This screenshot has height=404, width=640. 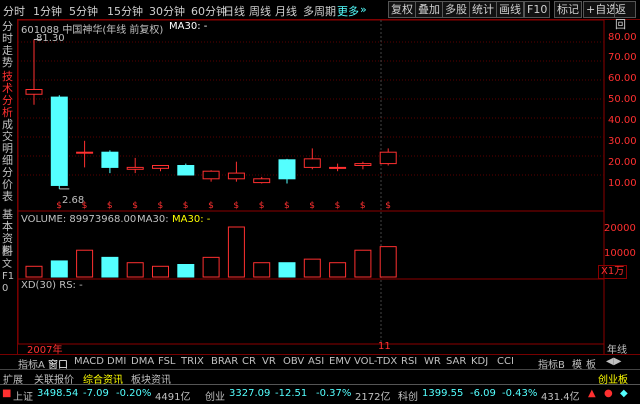 I want to click on more-arrow-icon: », so click(x=363, y=9).